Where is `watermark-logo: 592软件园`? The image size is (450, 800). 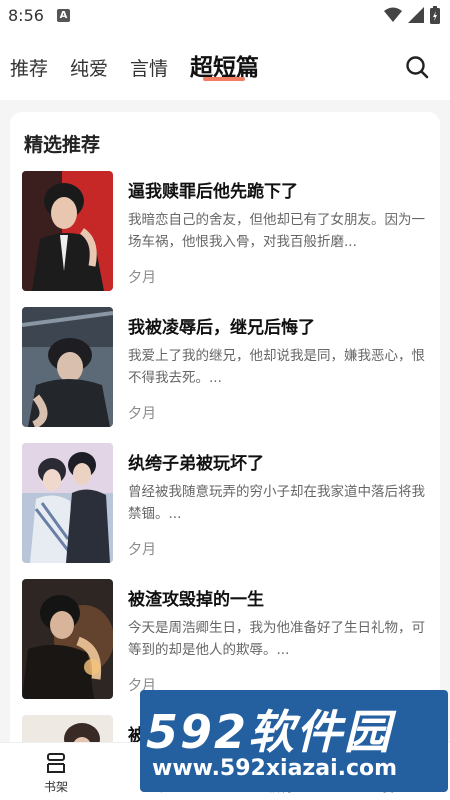
watermark-logo: 592软件园 is located at coordinates (269, 732).